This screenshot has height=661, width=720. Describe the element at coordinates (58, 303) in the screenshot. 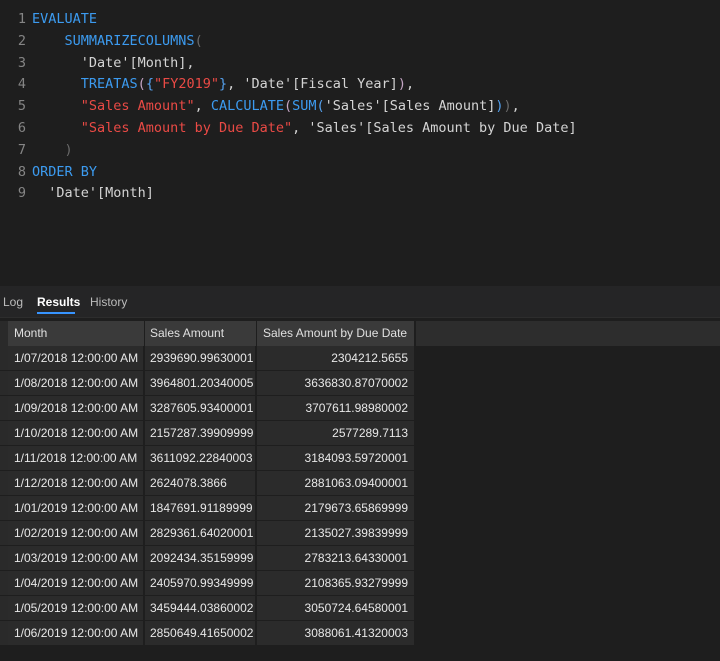

I see `tab-results: Results` at that location.